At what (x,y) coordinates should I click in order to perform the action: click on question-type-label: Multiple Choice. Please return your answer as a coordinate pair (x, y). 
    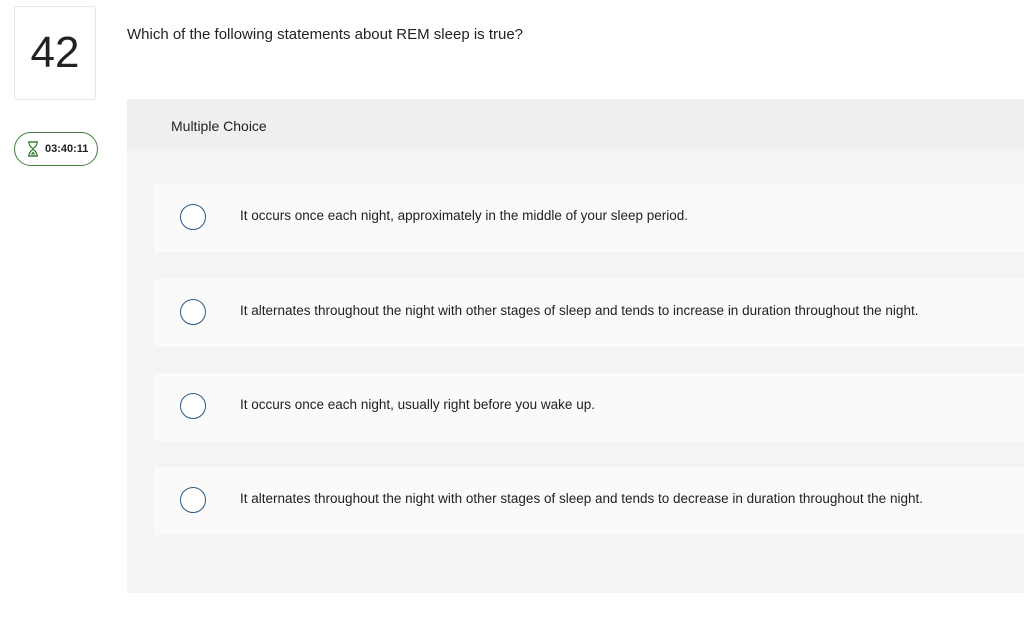
    Looking at the image, I should click on (219, 126).